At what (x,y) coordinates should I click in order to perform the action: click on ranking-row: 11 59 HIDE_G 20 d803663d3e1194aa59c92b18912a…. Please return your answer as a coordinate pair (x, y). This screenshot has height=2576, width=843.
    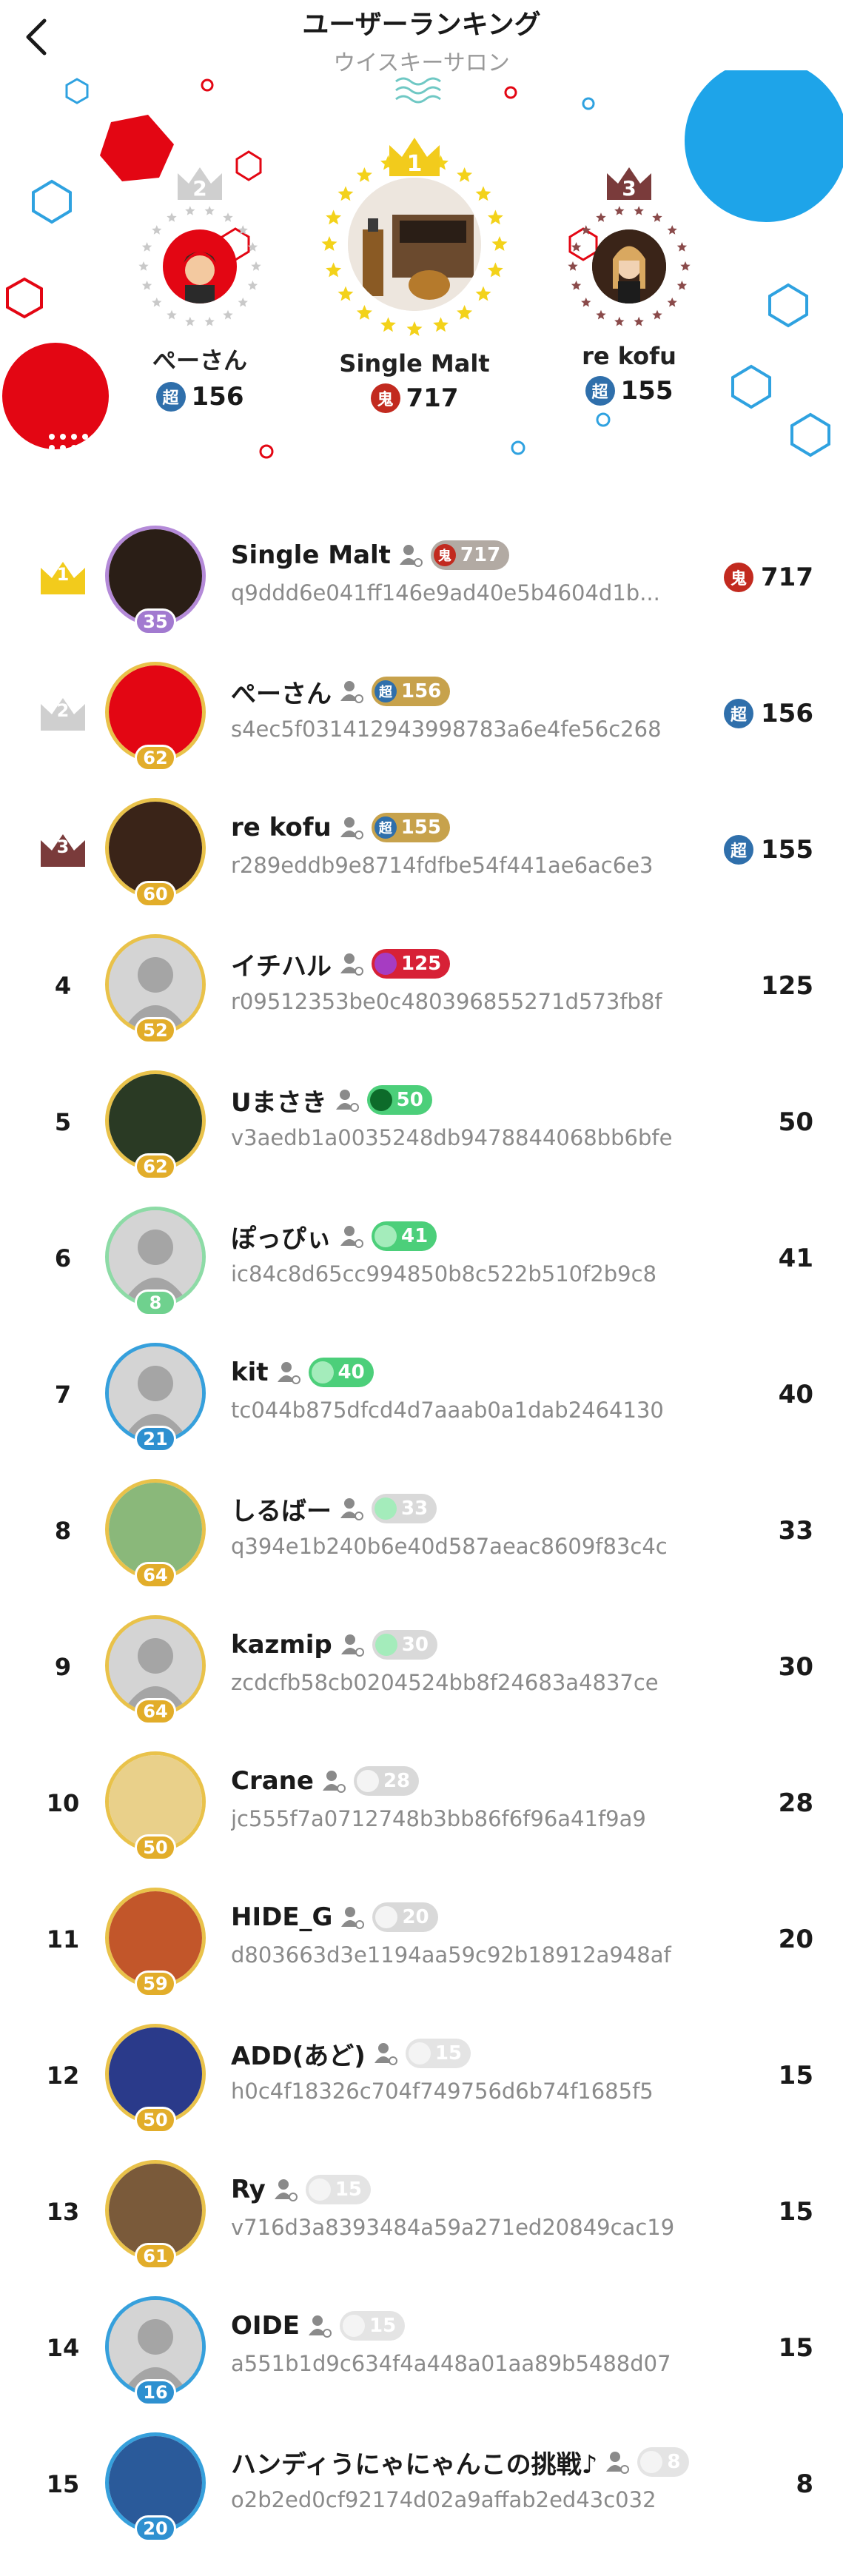
    Looking at the image, I should click on (421, 1941).